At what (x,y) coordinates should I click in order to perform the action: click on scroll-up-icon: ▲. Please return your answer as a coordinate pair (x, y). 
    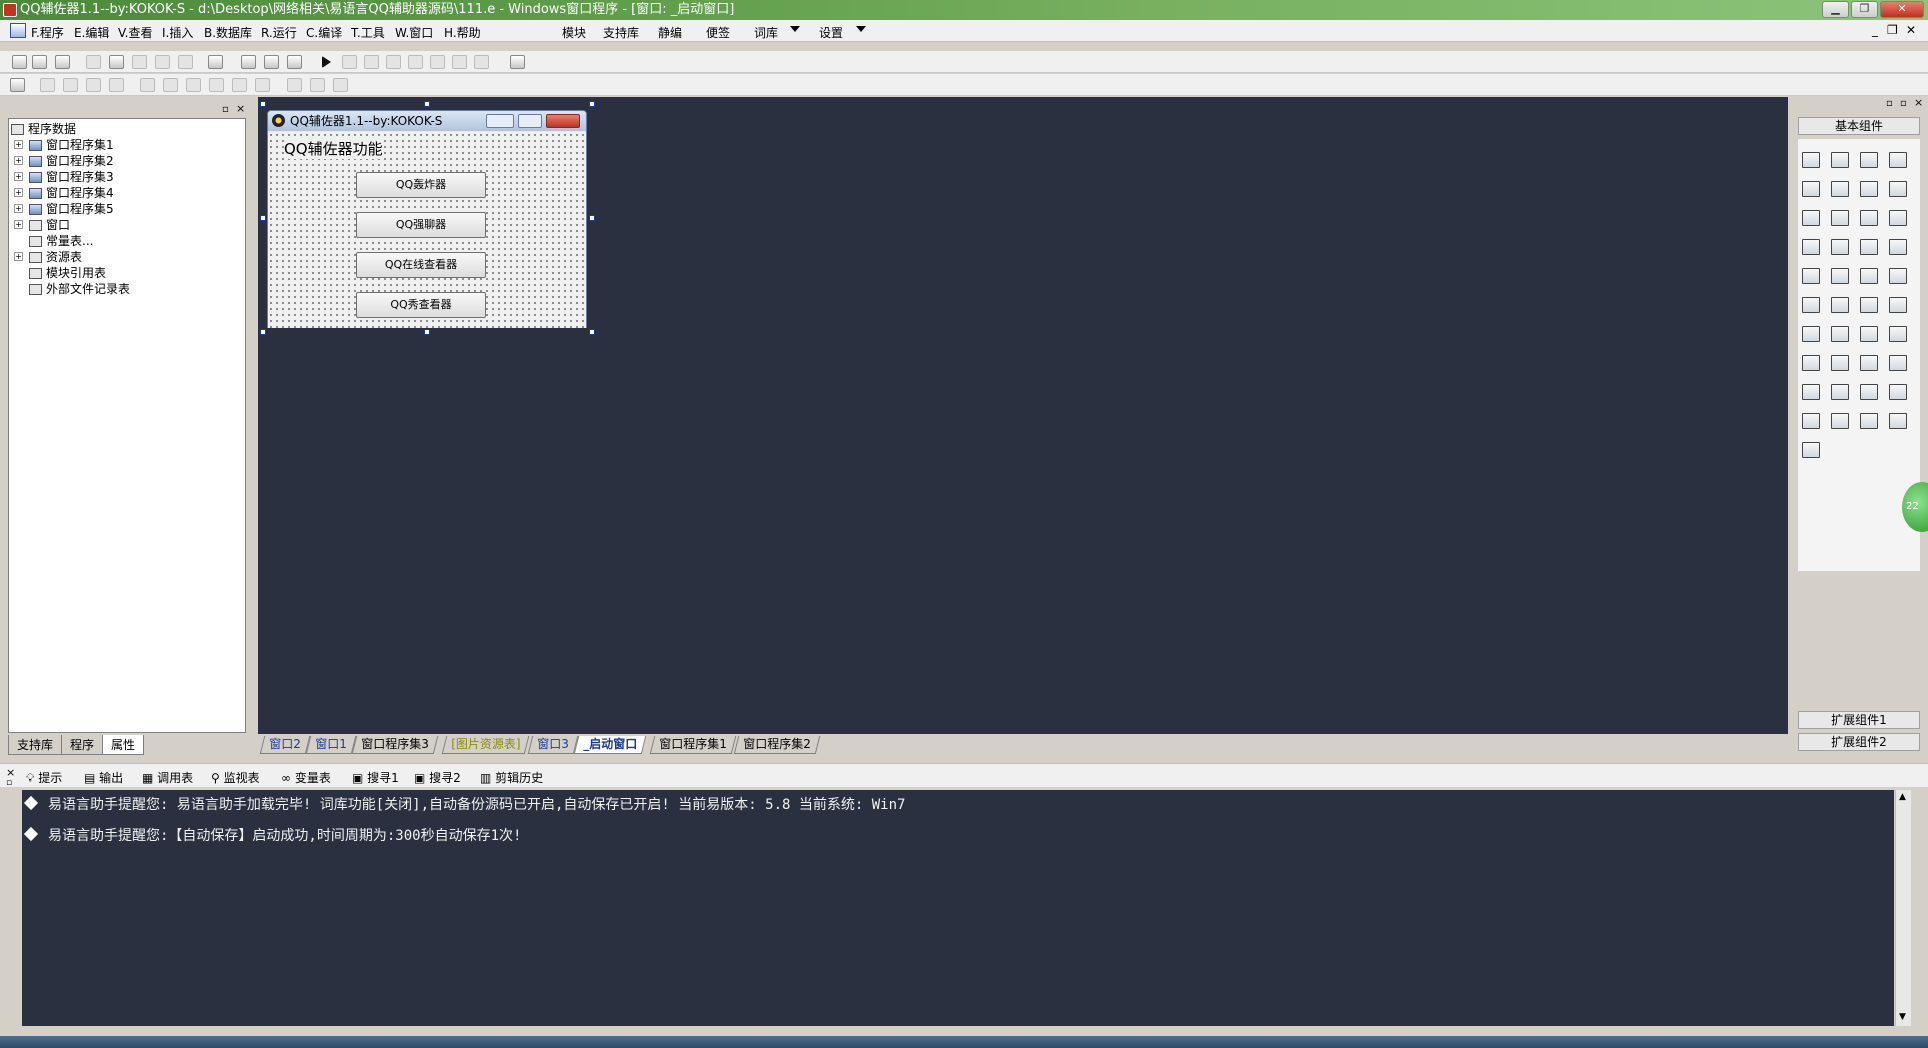
    Looking at the image, I should click on (1902, 797).